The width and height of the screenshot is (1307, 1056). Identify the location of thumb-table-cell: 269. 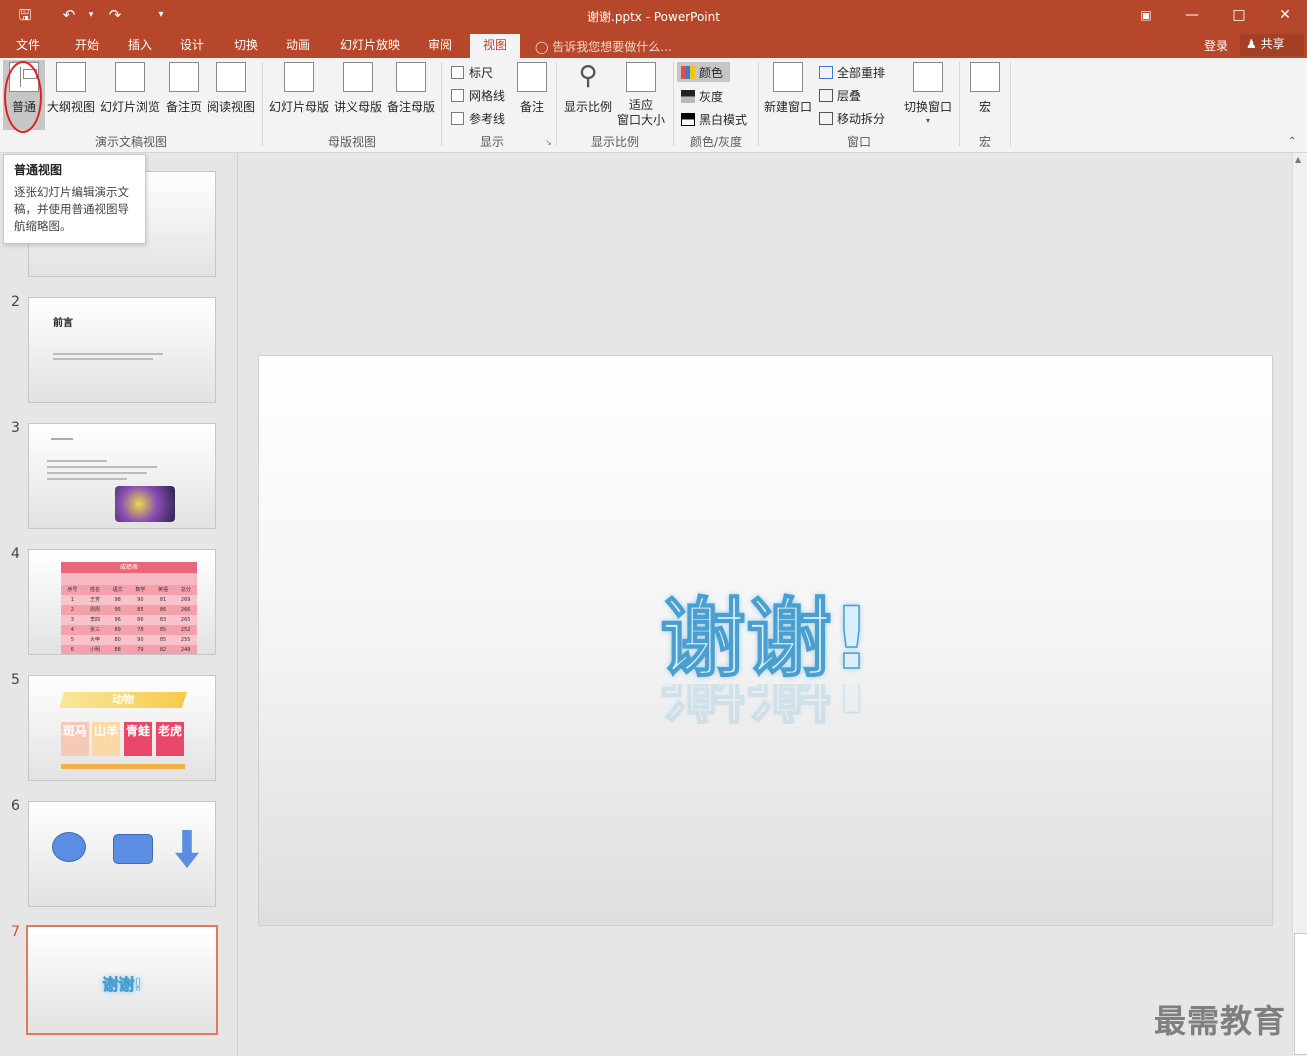
(185, 600).